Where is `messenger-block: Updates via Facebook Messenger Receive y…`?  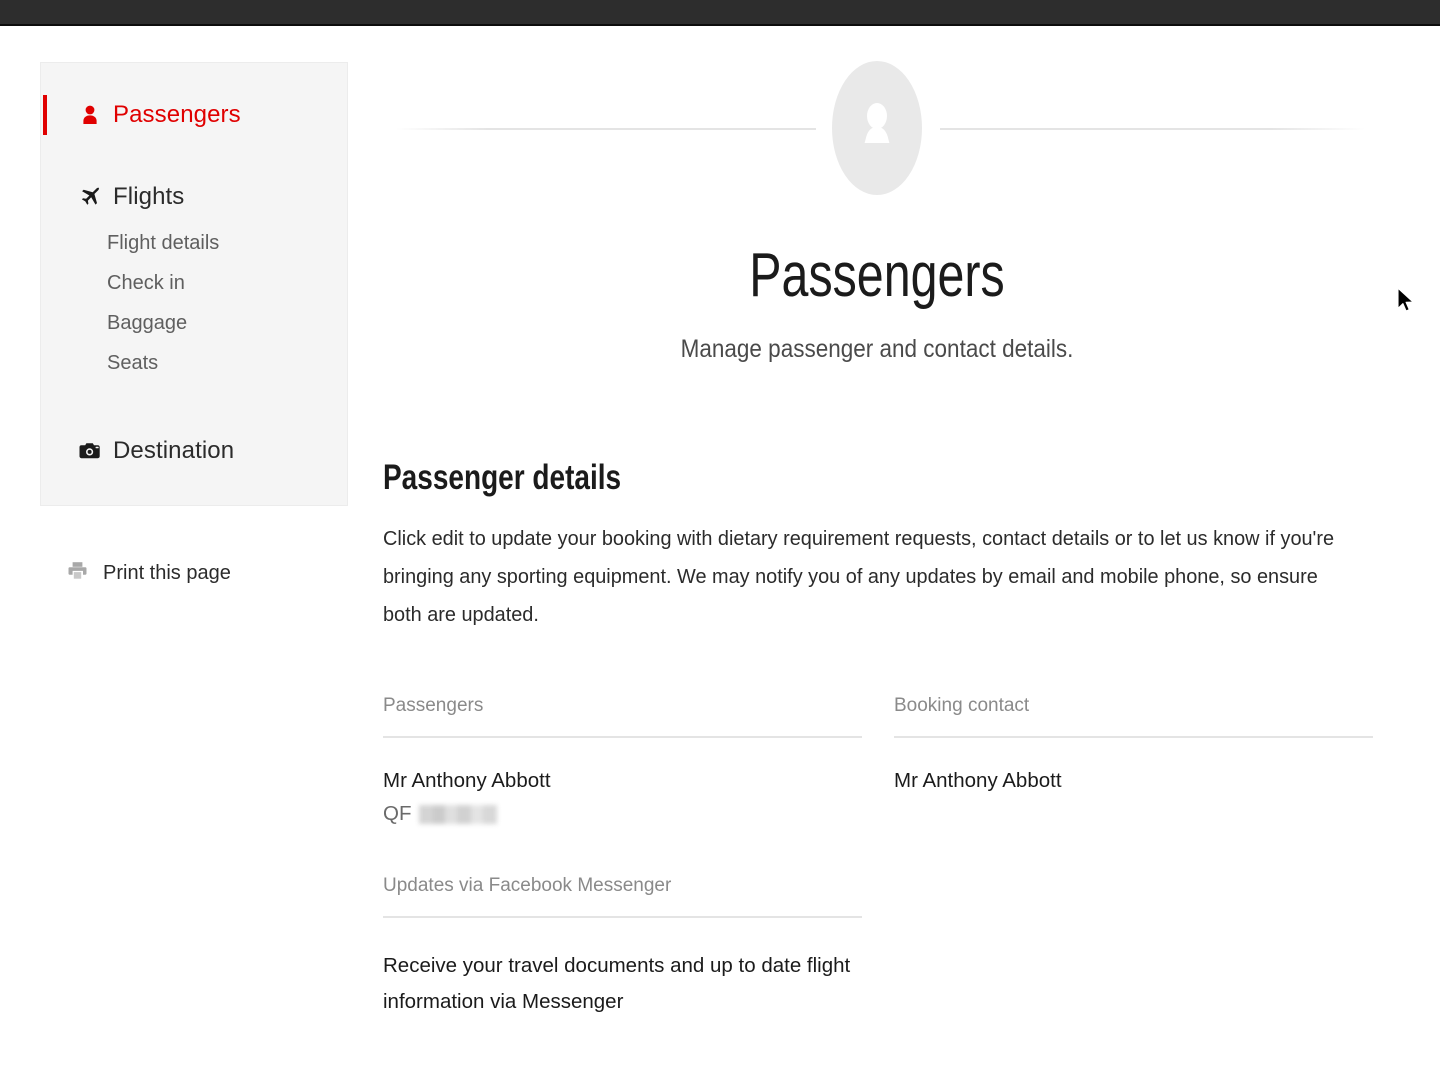
messenger-block: Updates via Facebook Messenger Receive y… is located at coordinates (638, 947).